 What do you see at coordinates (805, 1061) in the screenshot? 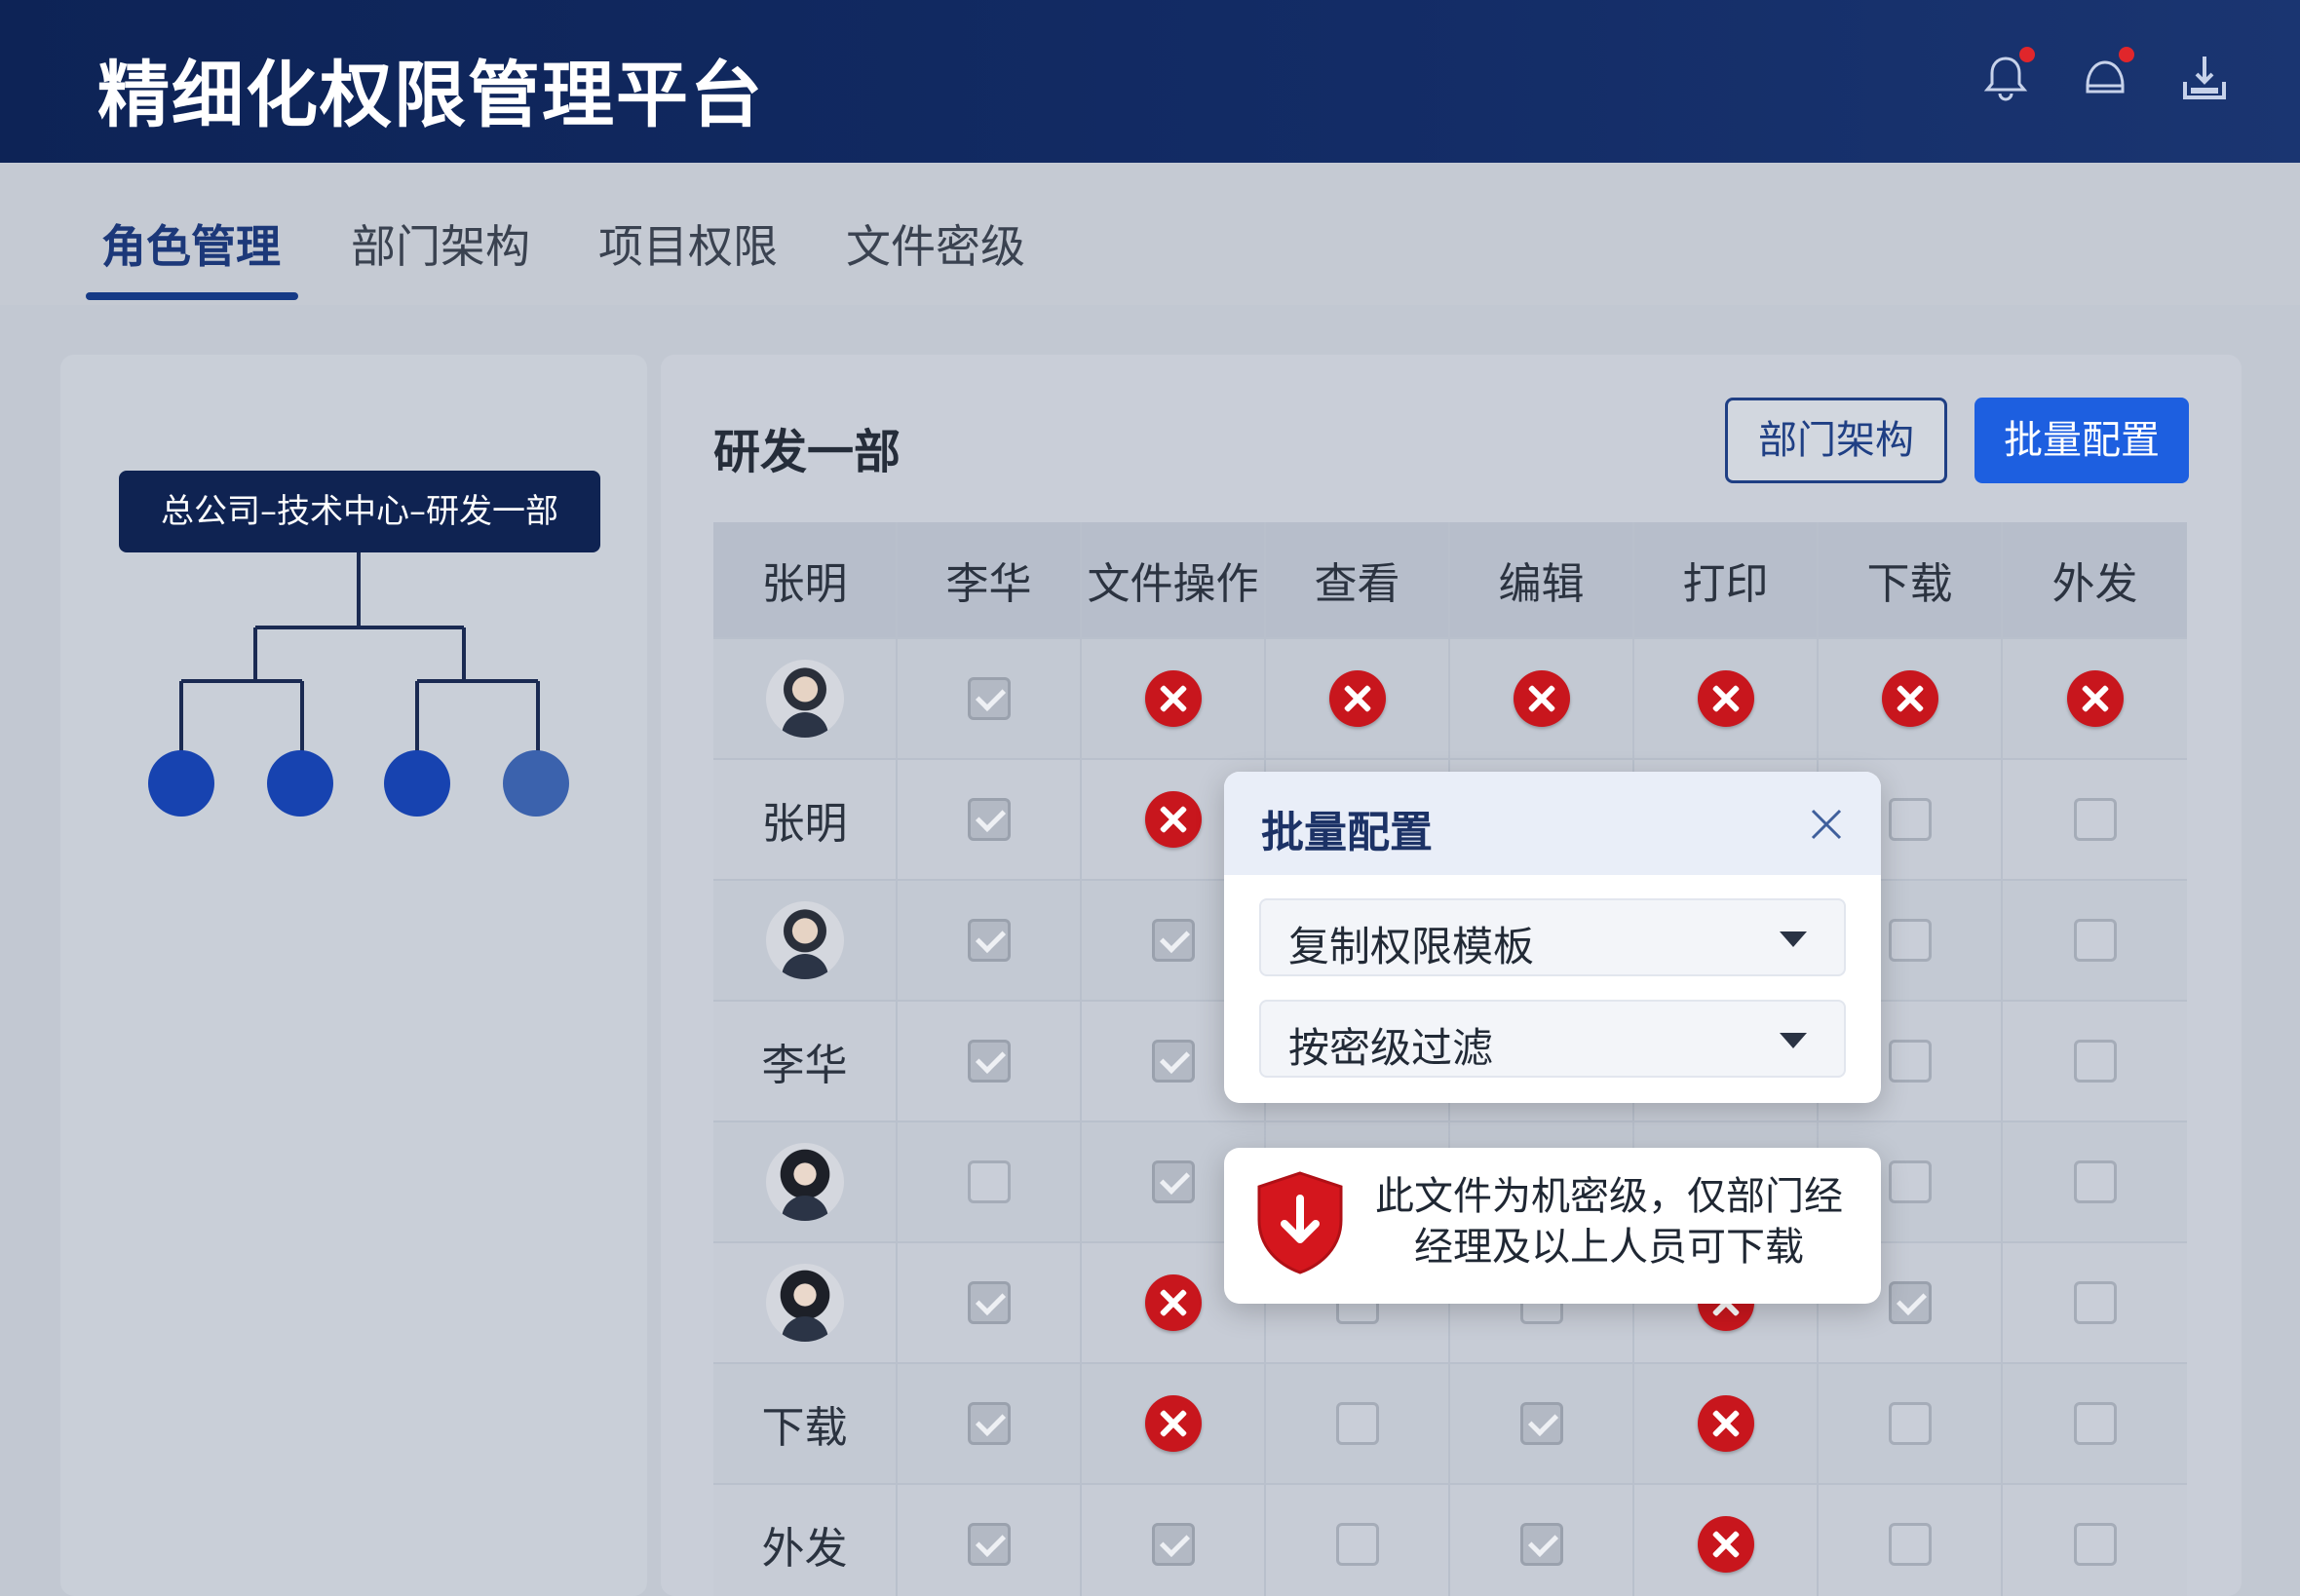
I see `row-label-cell: 李华` at bounding box center [805, 1061].